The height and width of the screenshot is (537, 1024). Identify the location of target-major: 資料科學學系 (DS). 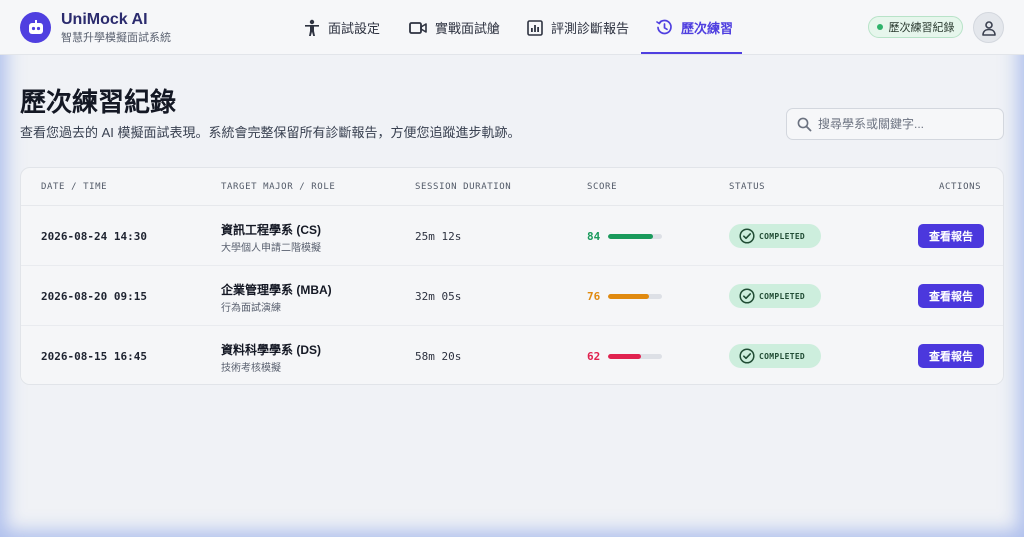
(271, 350).